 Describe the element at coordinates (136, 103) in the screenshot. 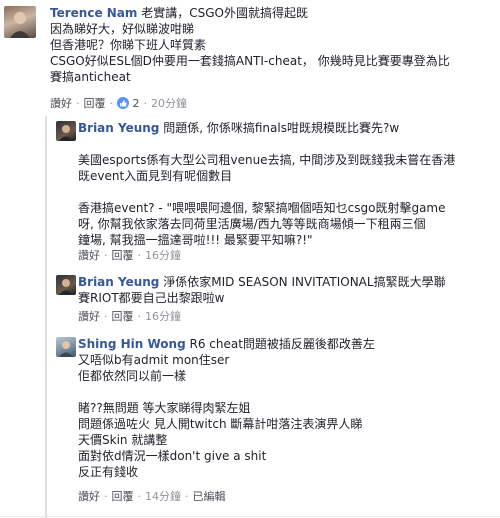

I see `reaction-count: 2` at that location.